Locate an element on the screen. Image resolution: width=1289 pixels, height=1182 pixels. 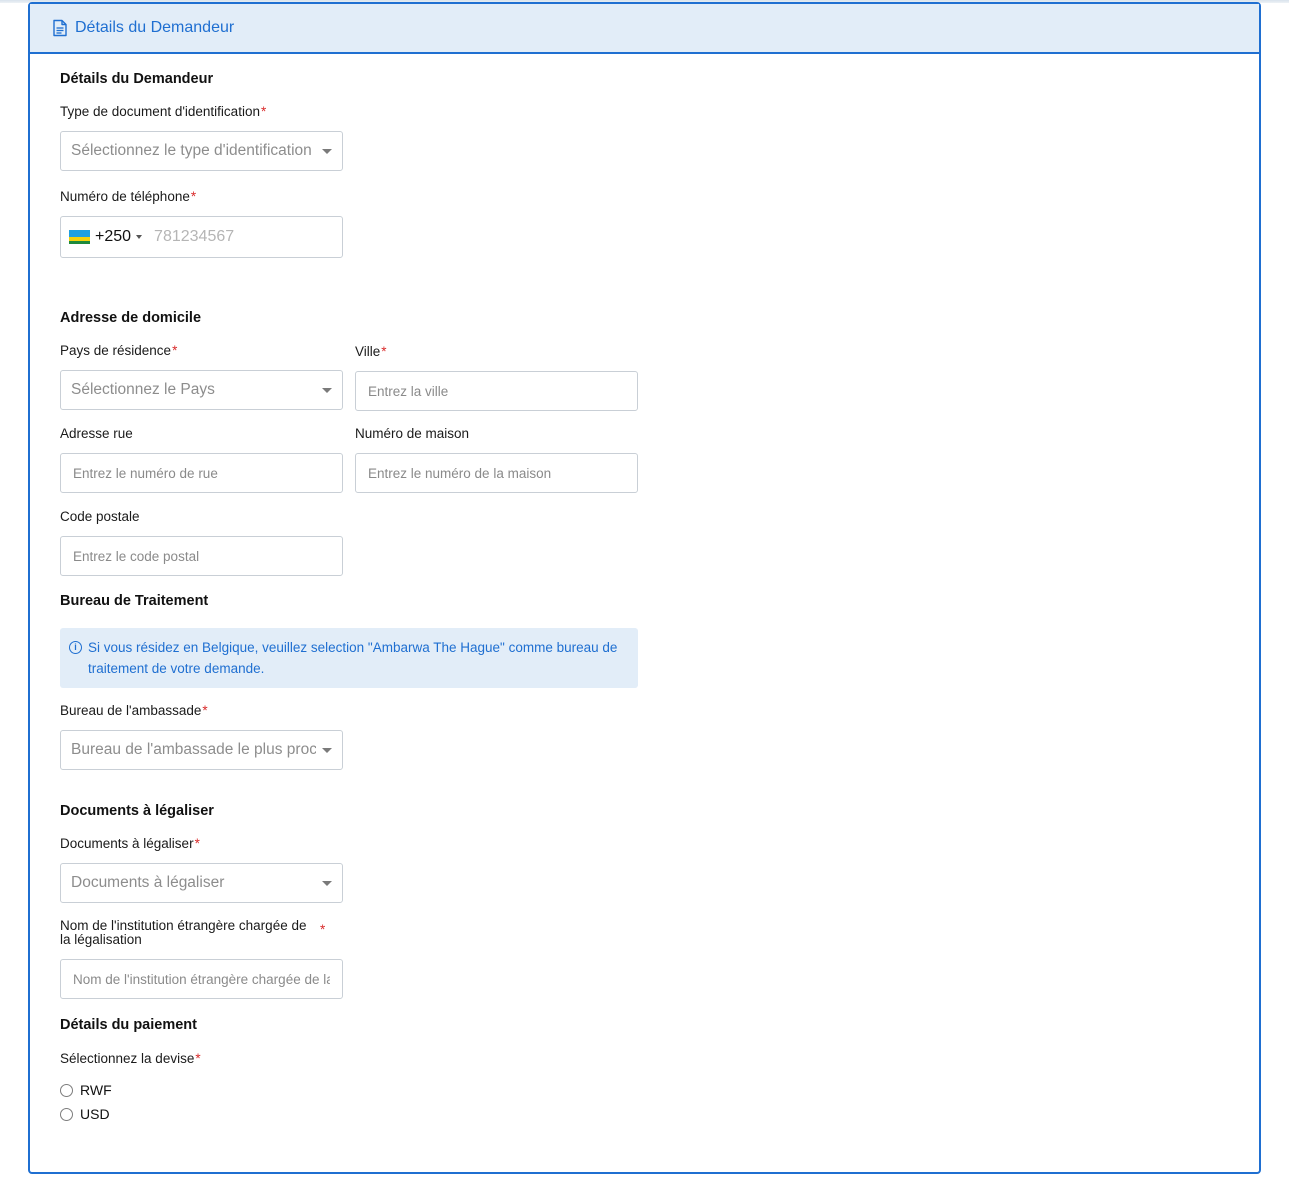
country-label: Pays de résidence* is located at coordinates (119, 350).